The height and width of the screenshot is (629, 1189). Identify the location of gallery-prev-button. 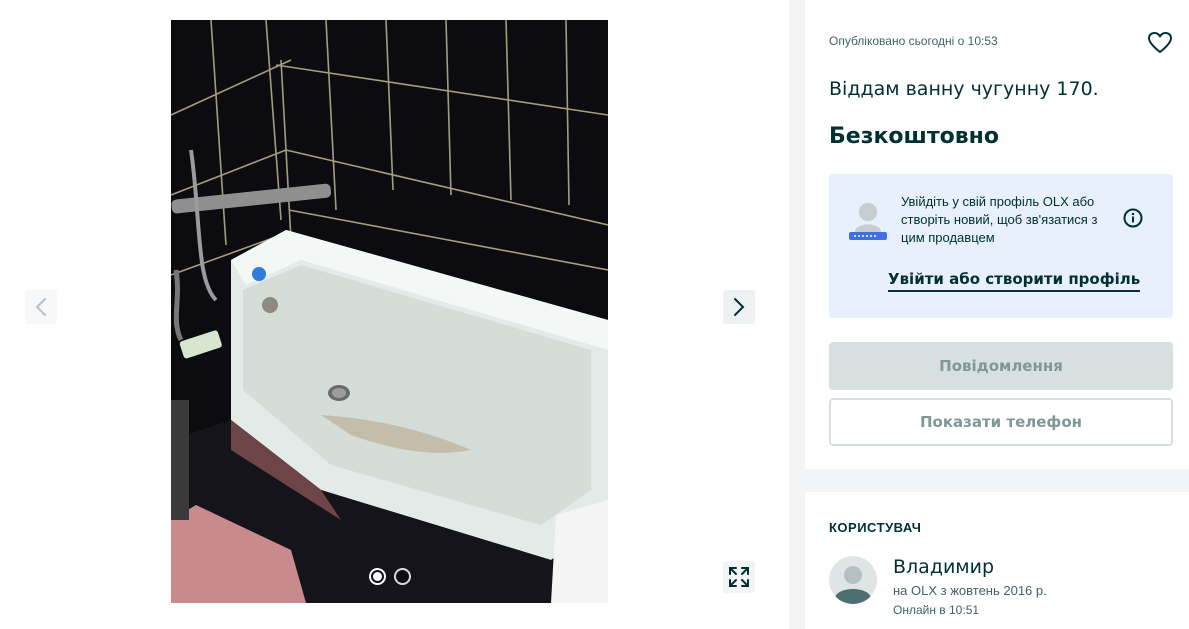
(41, 307).